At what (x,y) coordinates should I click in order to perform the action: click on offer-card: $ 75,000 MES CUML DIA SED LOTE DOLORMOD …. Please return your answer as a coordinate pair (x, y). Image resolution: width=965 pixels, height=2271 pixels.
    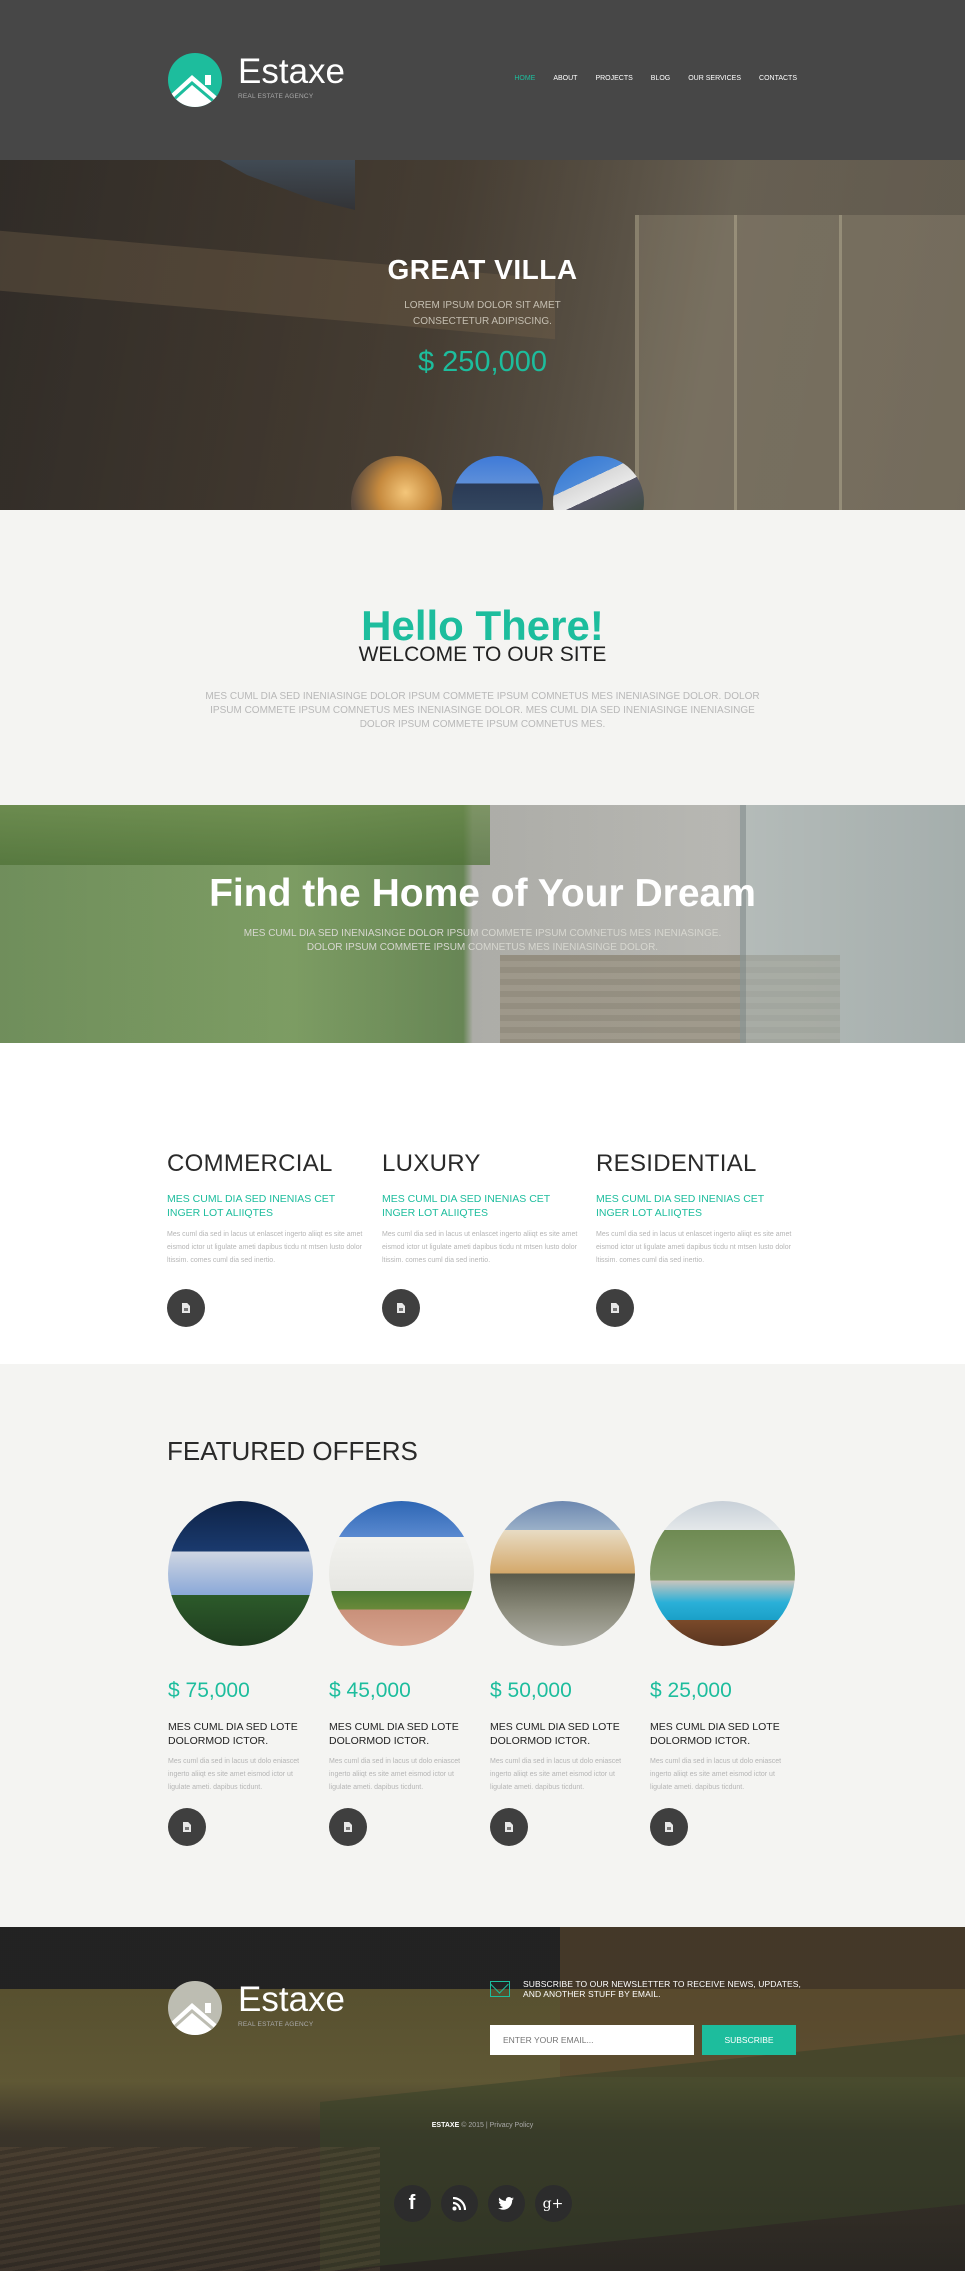
    Looking at the image, I should click on (243, 1673).